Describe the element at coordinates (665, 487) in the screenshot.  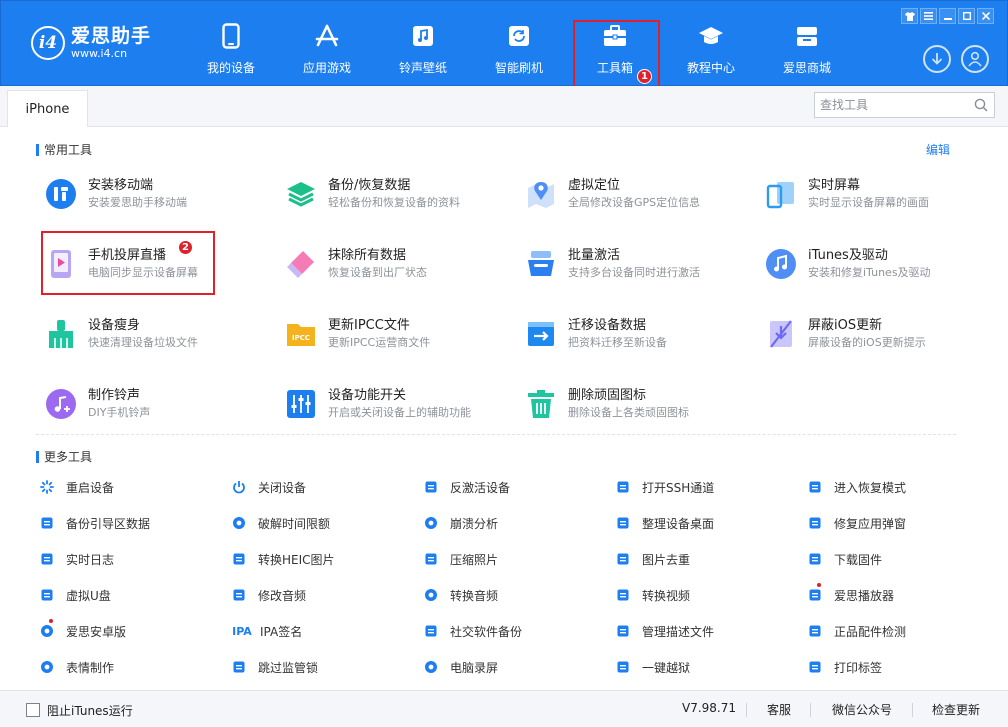
I see `more-tool-item: 打开SSH通道` at that location.